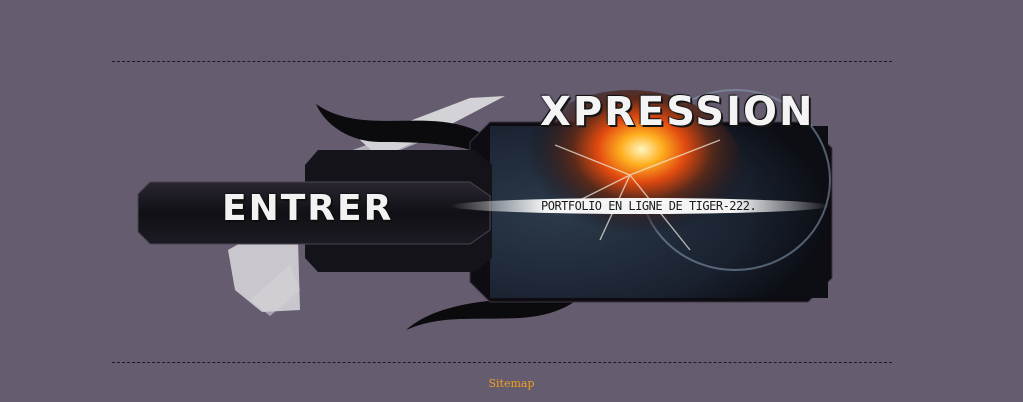 The height and width of the screenshot is (402, 1023). I want to click on bottom-divider, so click(502, 362).